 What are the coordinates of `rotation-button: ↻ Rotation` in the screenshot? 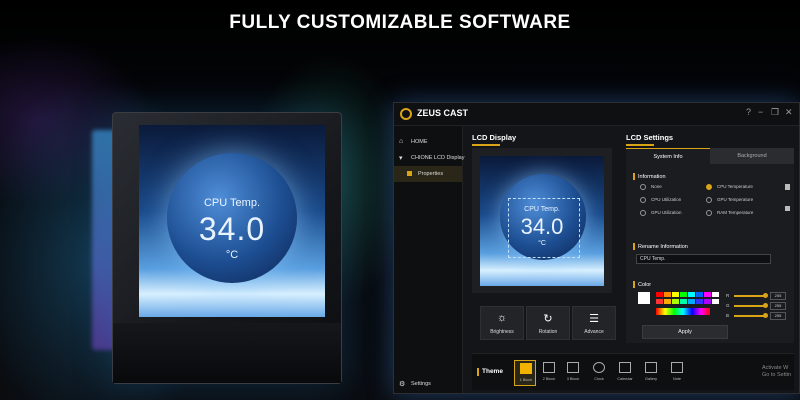 It's located at (548, 323).